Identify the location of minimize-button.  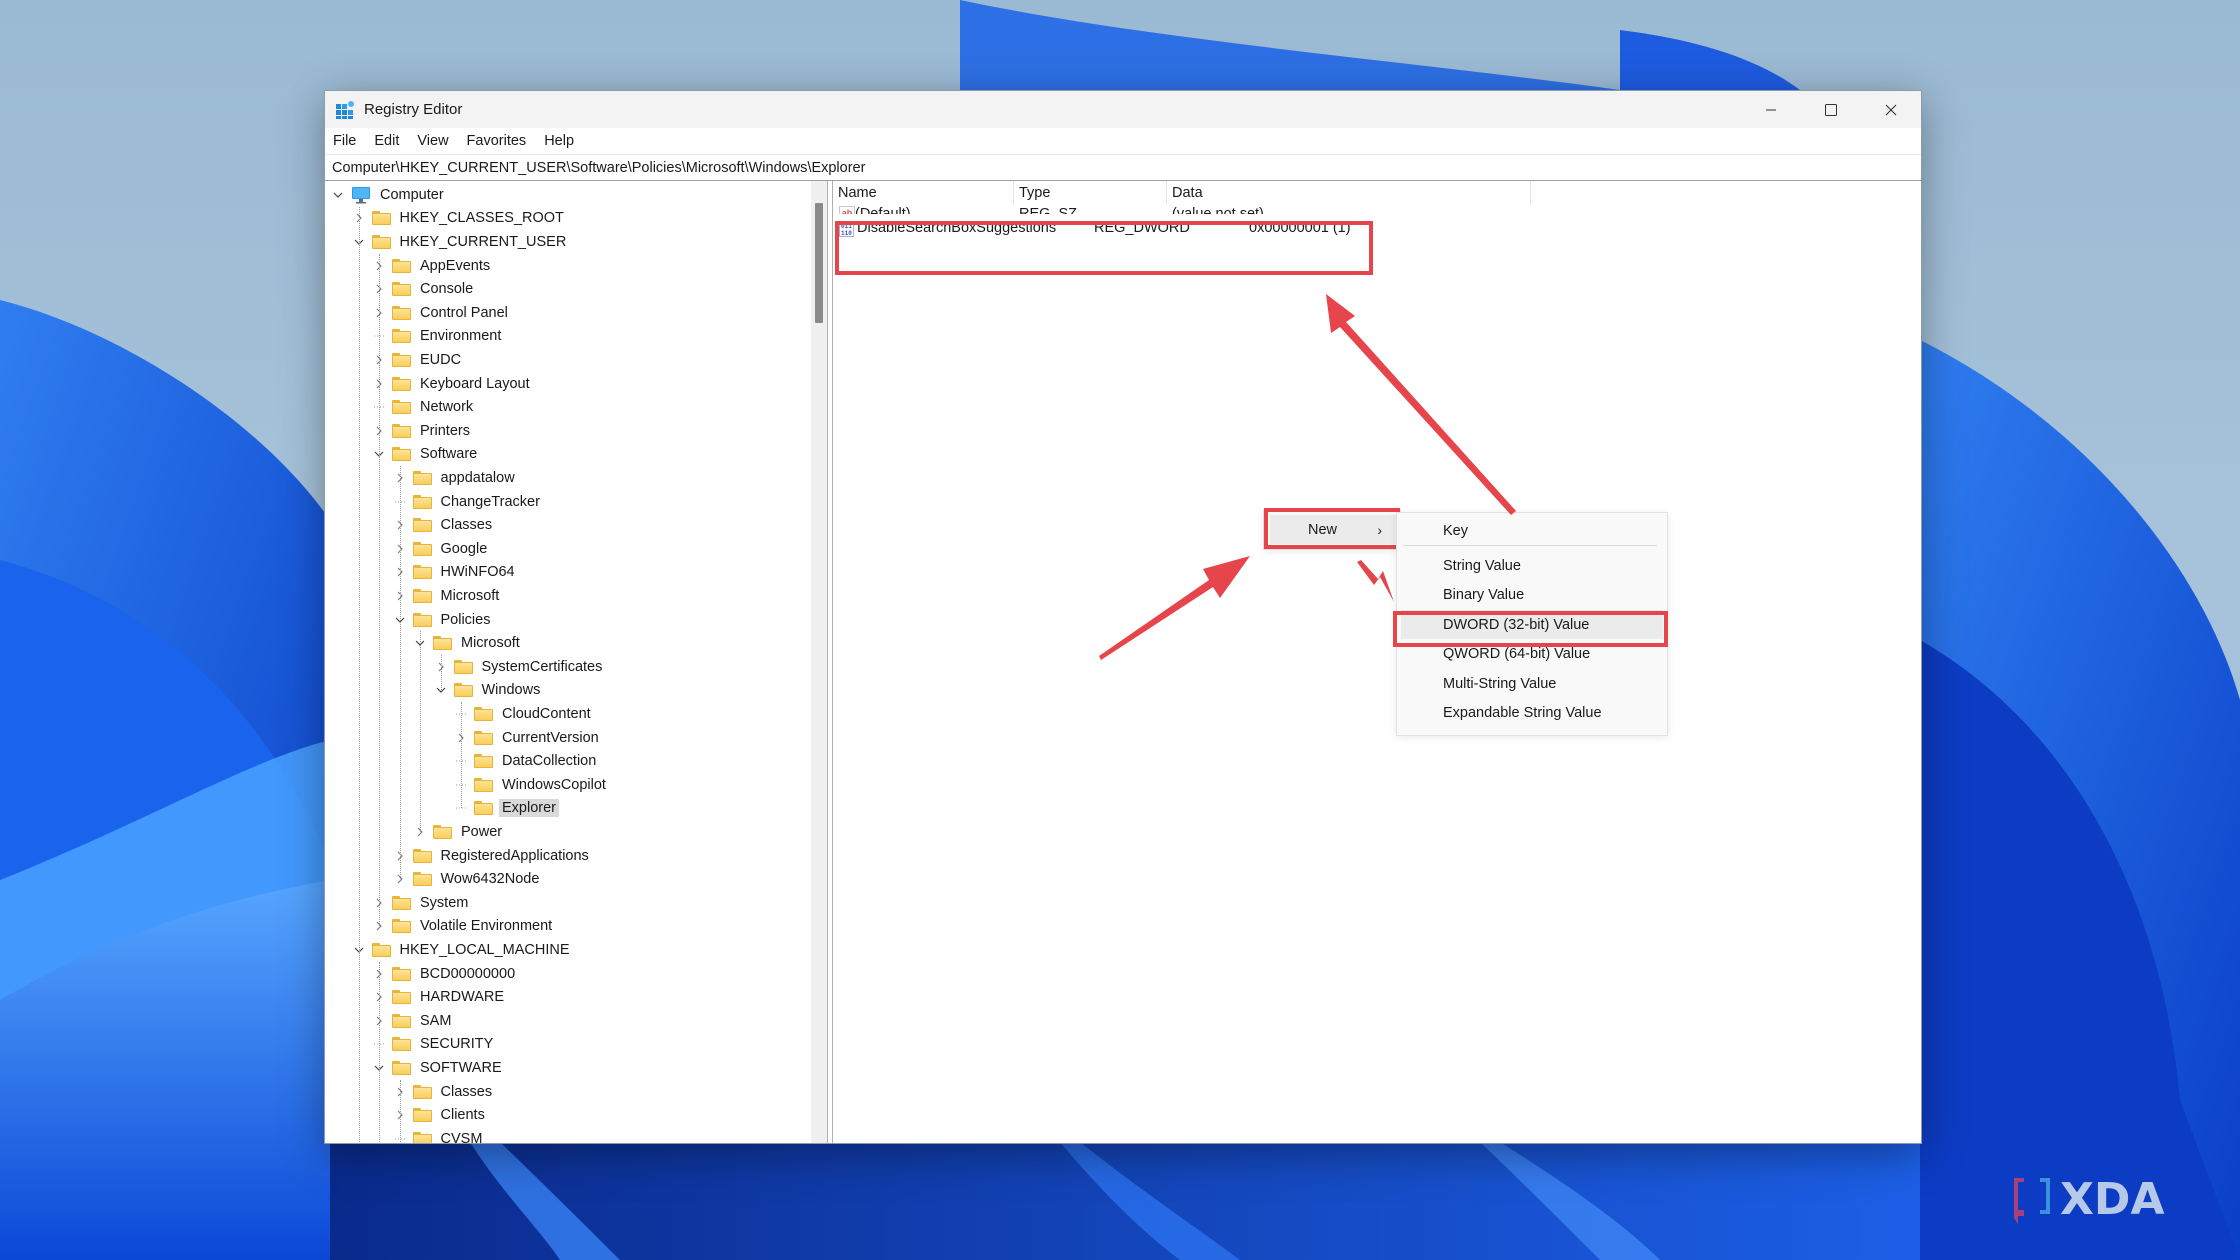
(1771, 109).